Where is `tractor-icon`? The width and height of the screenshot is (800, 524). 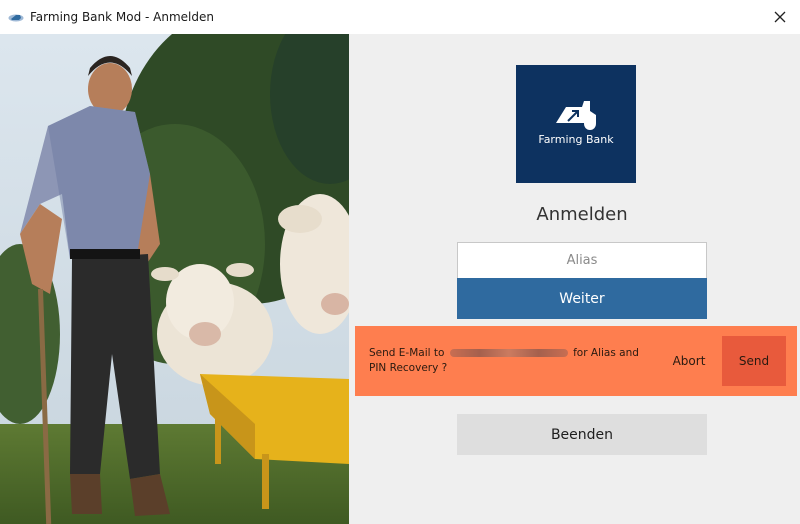
tractor-icon is located at coordinates (576, 115).